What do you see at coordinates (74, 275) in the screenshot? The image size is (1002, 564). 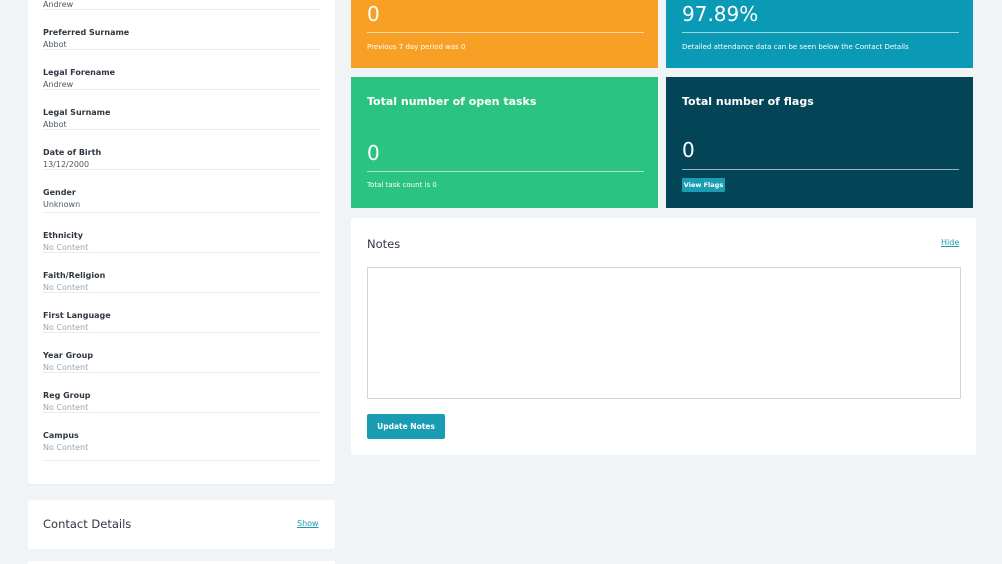 I see `field-label: Faith/Religion` at bounding box center [74, 275].